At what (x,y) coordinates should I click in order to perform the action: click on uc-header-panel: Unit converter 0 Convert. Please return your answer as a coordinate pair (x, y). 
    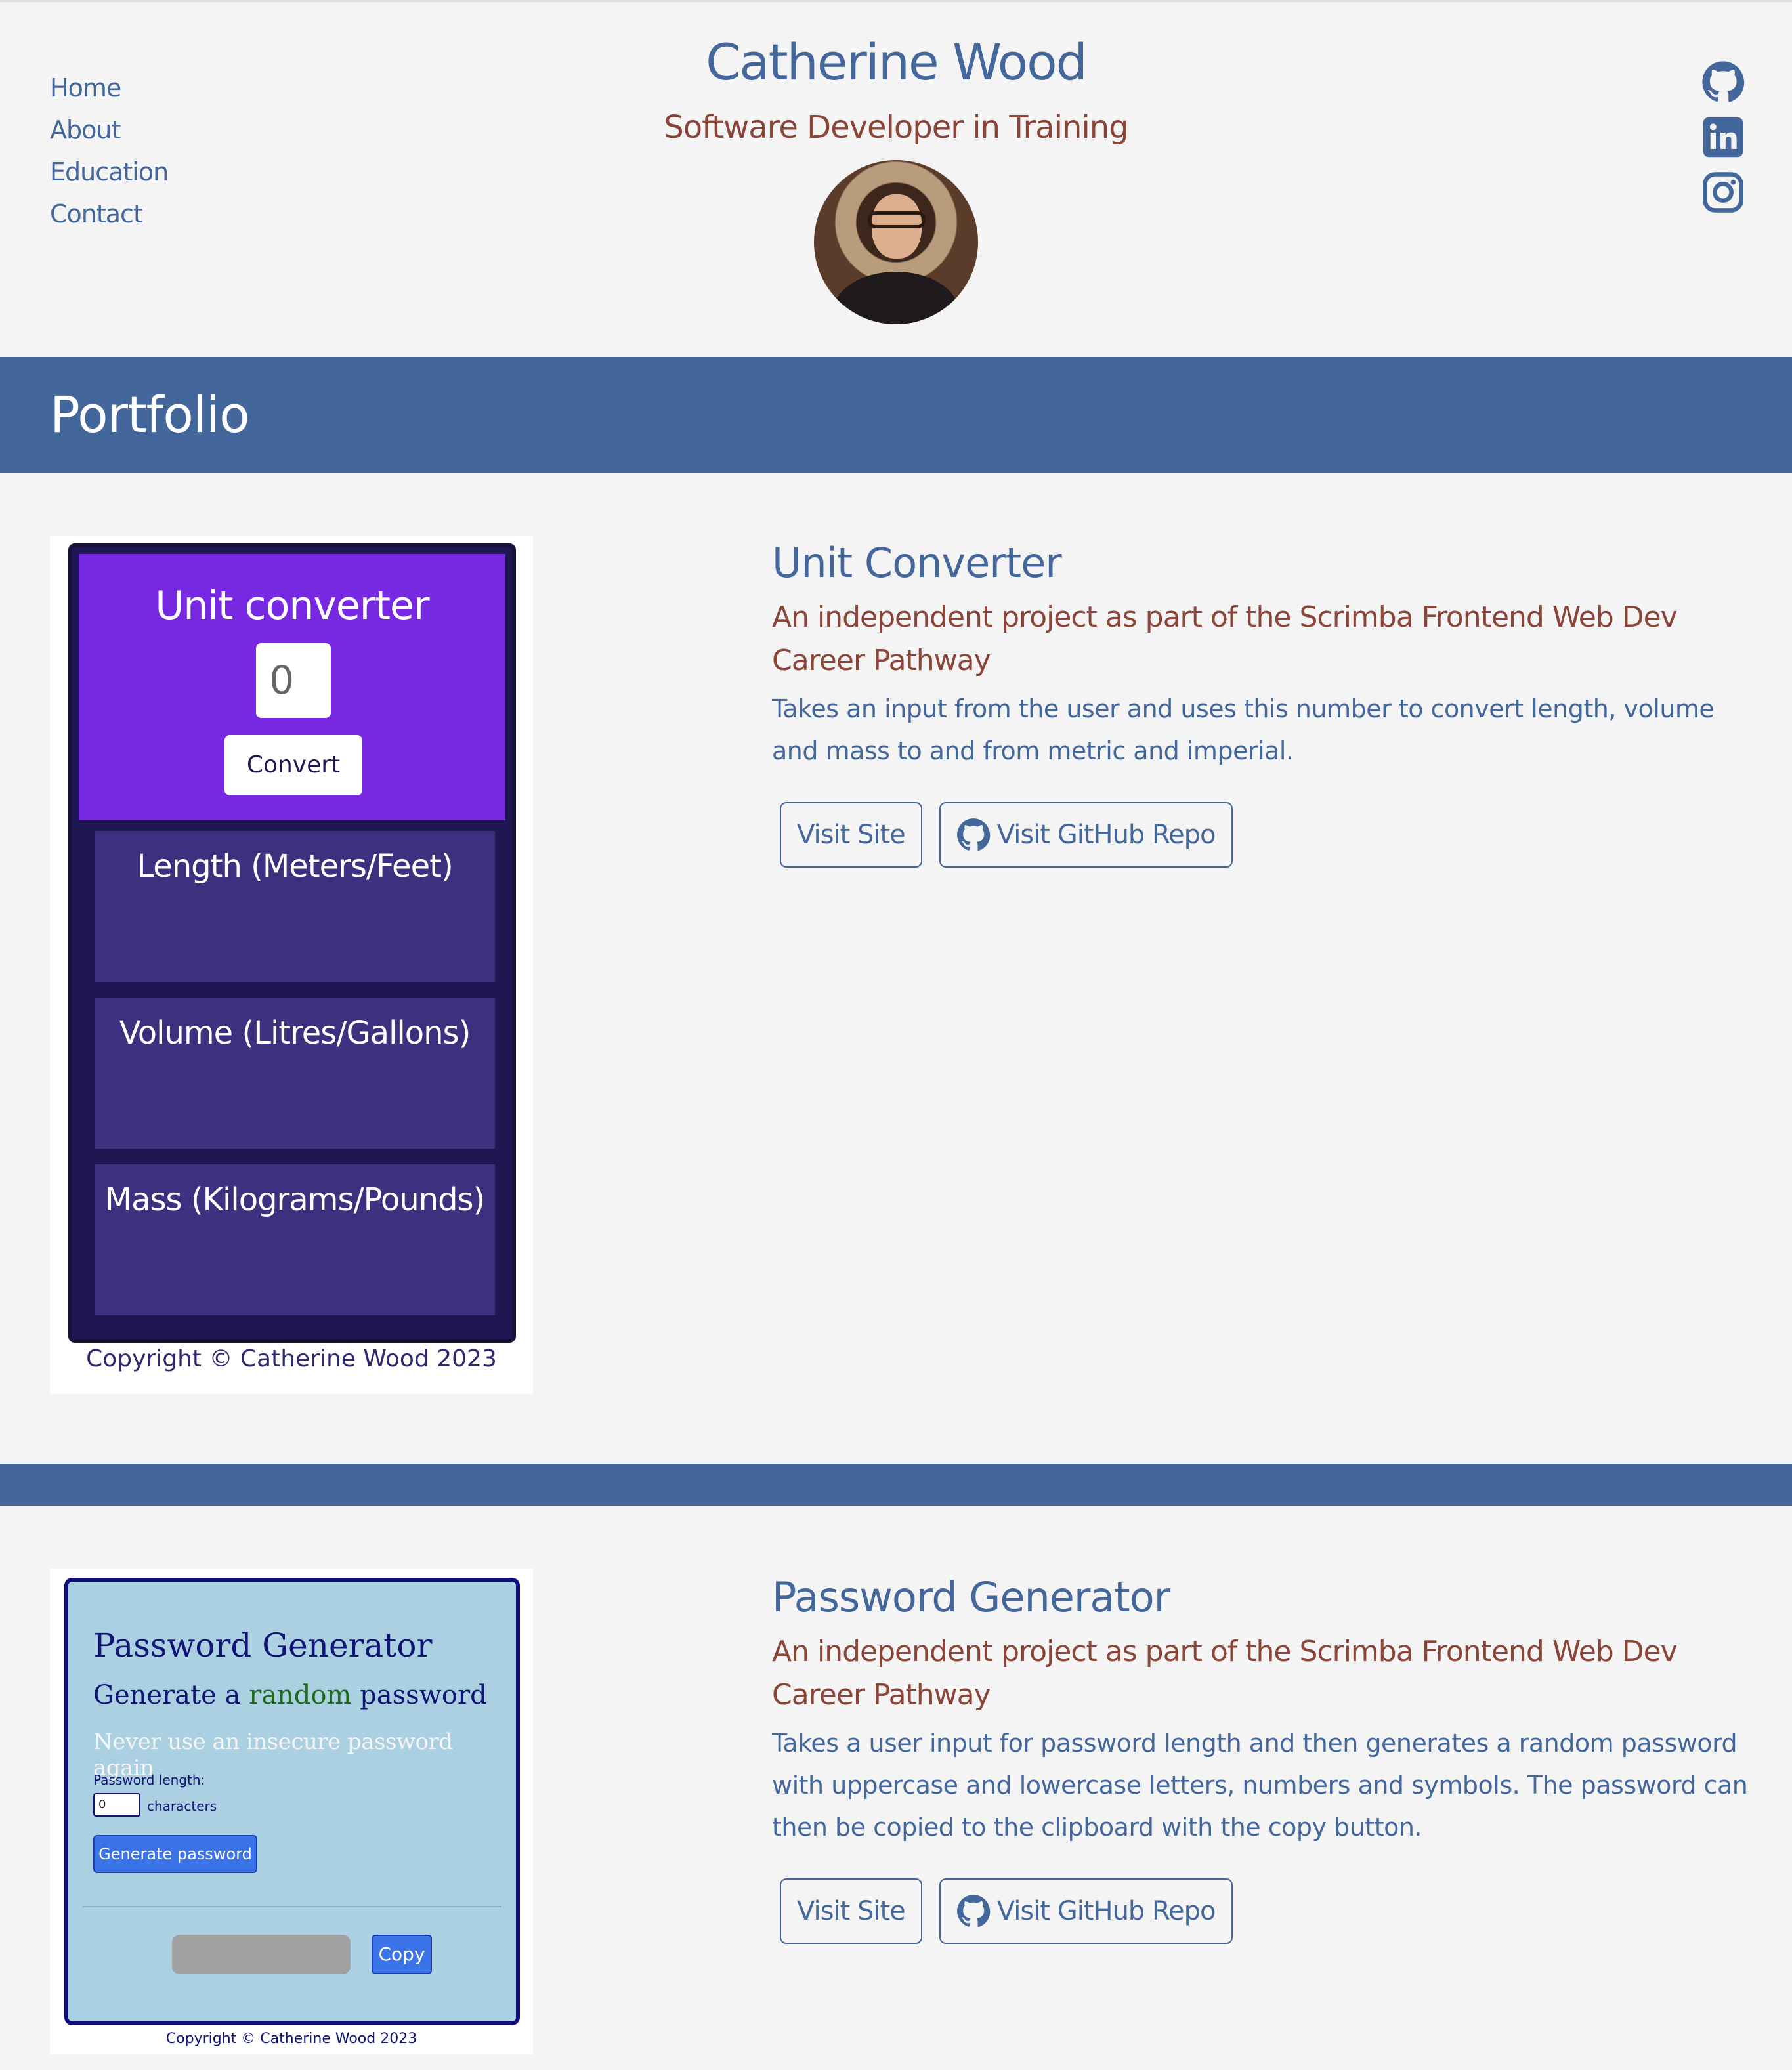
    Looking at the image, I should click on (292, 687).